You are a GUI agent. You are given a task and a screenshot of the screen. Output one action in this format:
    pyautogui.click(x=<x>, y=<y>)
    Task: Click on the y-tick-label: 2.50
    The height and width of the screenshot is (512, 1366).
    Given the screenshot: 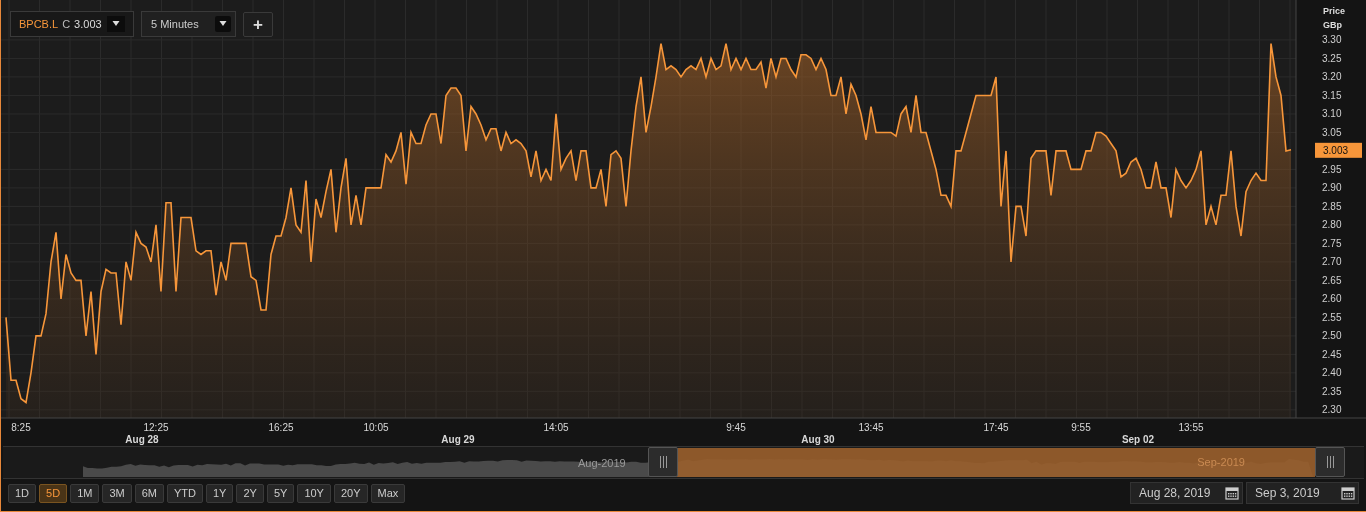 What is the action you would take?
    pyautogui.click(x=1332, y=336)
    